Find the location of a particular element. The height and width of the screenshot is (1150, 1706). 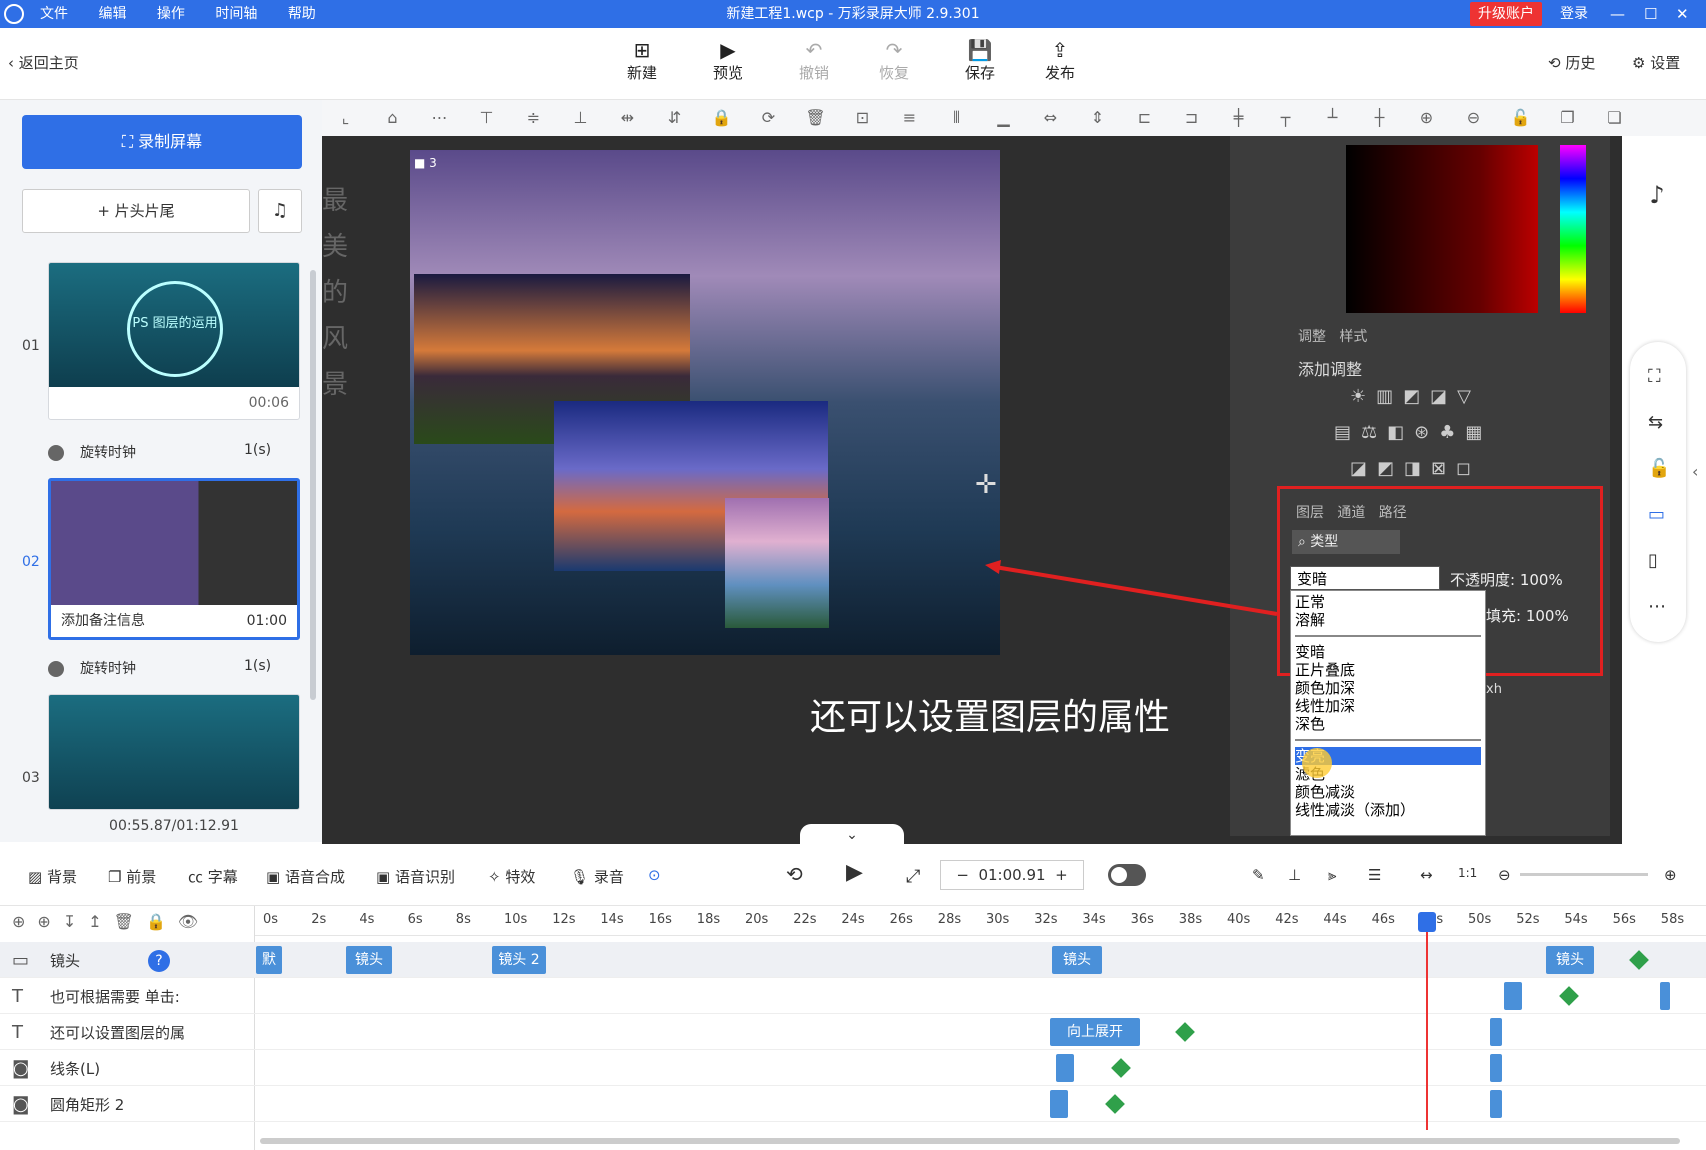

zoom-slider is located at coordinates (1584, 874).